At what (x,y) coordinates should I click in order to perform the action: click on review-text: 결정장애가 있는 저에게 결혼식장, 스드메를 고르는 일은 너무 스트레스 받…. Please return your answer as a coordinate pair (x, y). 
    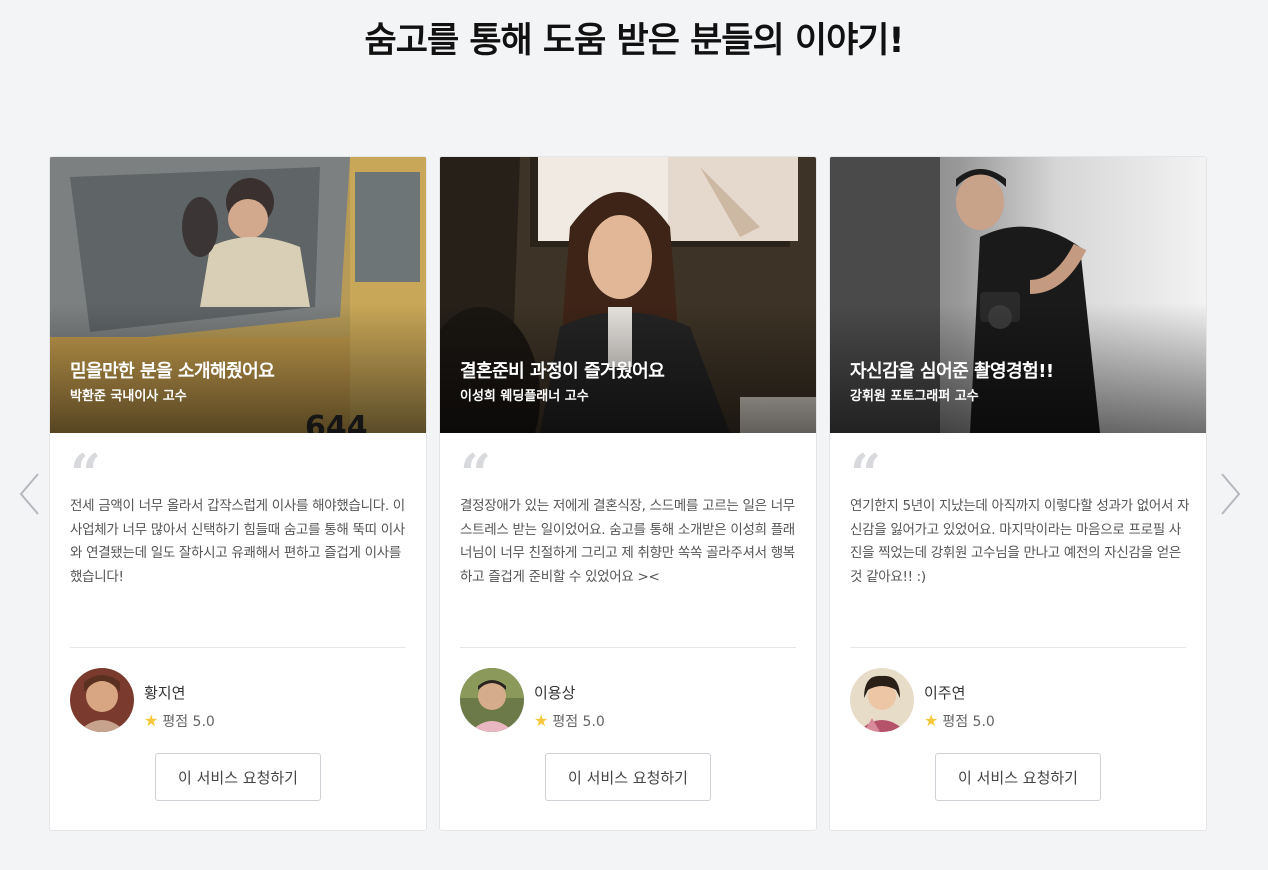
    Looking at the image, I should click on (627, 541).